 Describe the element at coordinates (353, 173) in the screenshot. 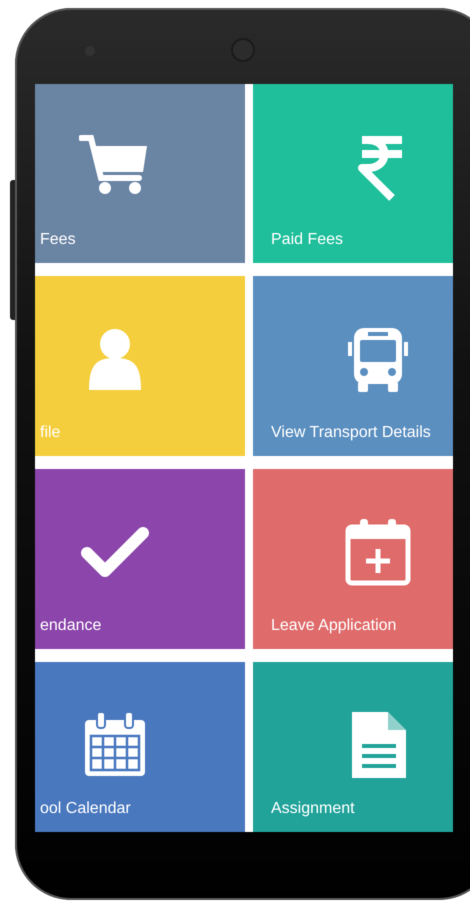

I see `menu-tile: Paid Fees` at that location.